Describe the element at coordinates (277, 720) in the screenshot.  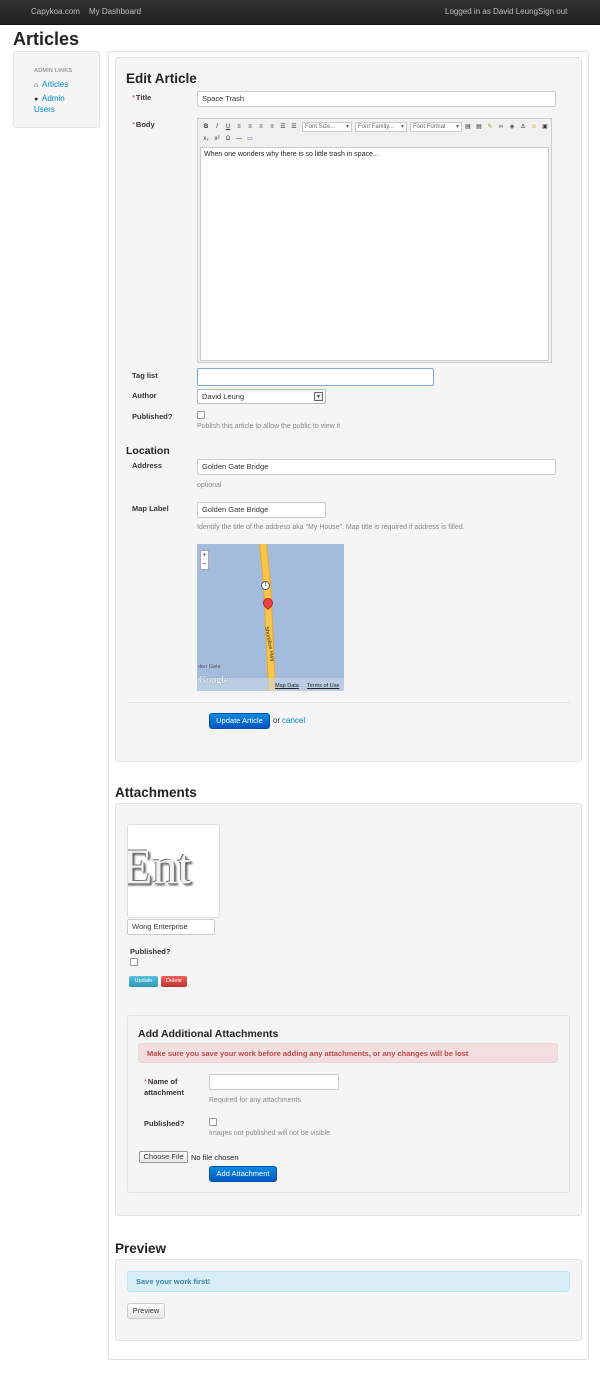
I see `or-text: or` at that location.